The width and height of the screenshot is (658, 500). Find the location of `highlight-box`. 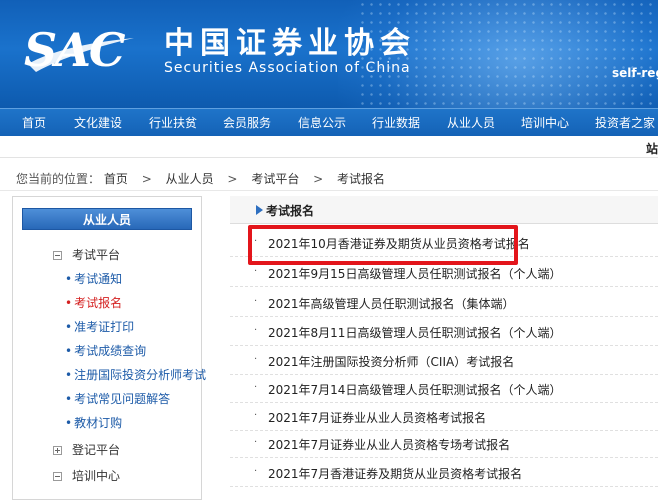

highlight-box is located at coordinates (383, 245).